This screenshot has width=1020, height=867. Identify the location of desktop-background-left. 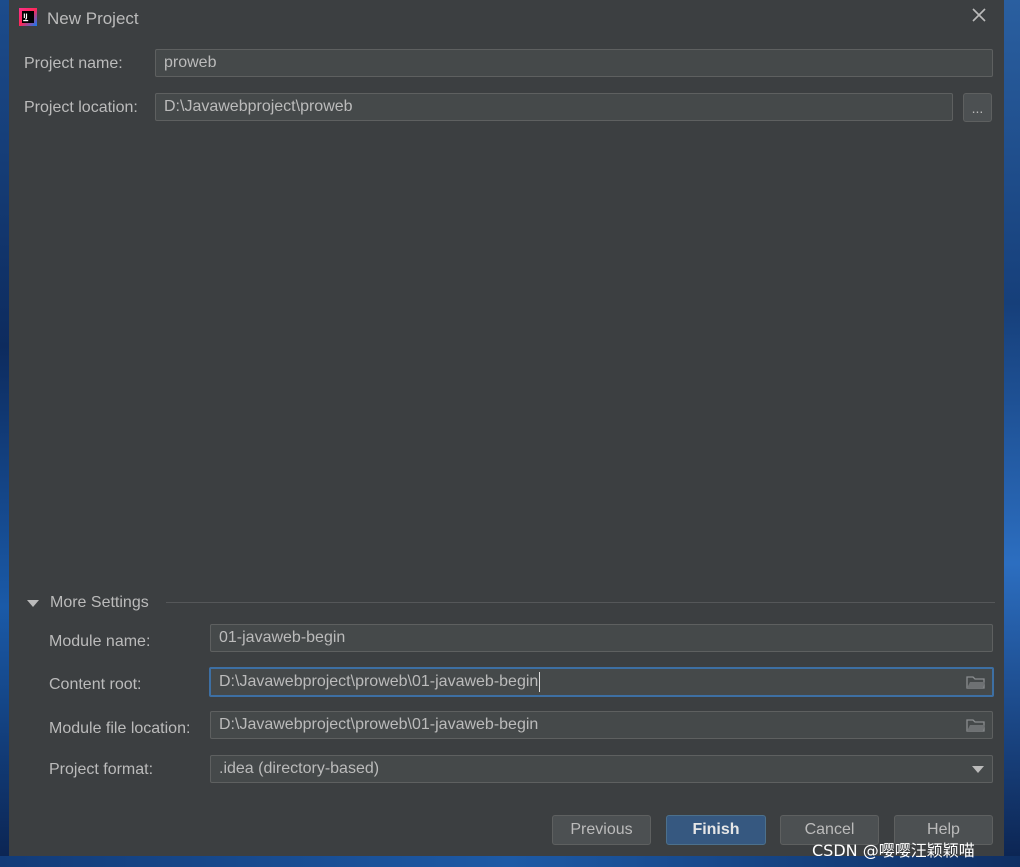
(4, 433).